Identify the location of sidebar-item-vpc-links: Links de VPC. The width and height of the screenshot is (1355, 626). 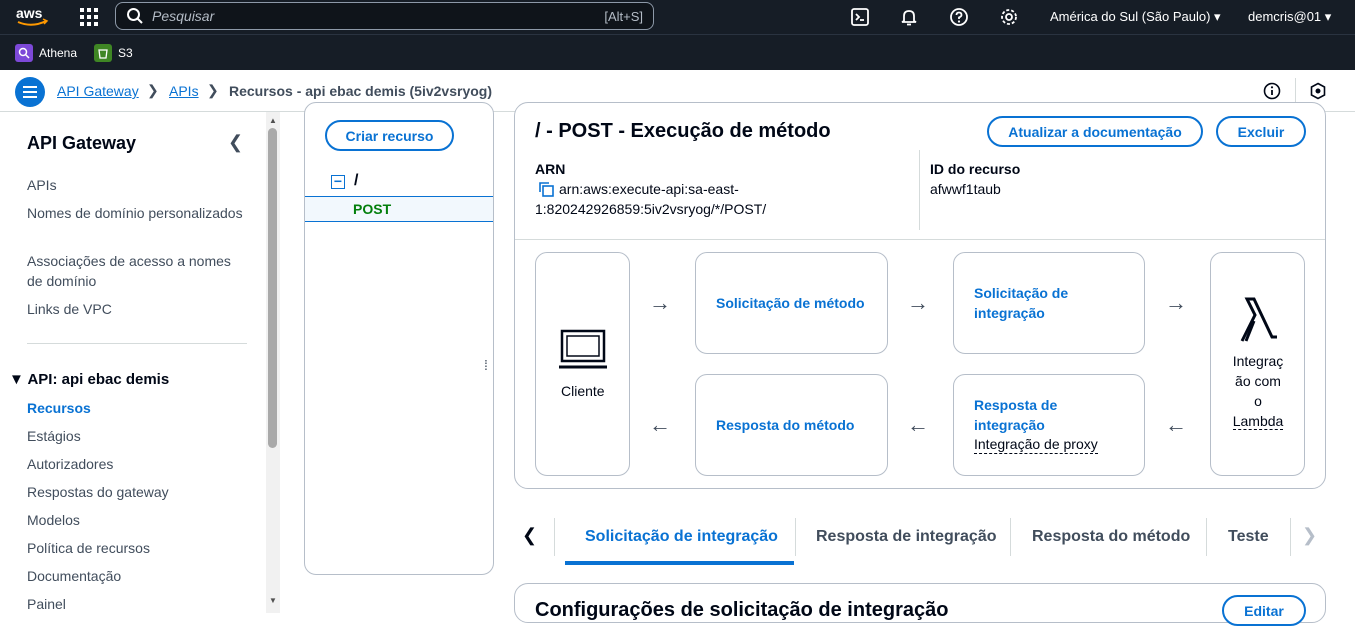
(137, 309).